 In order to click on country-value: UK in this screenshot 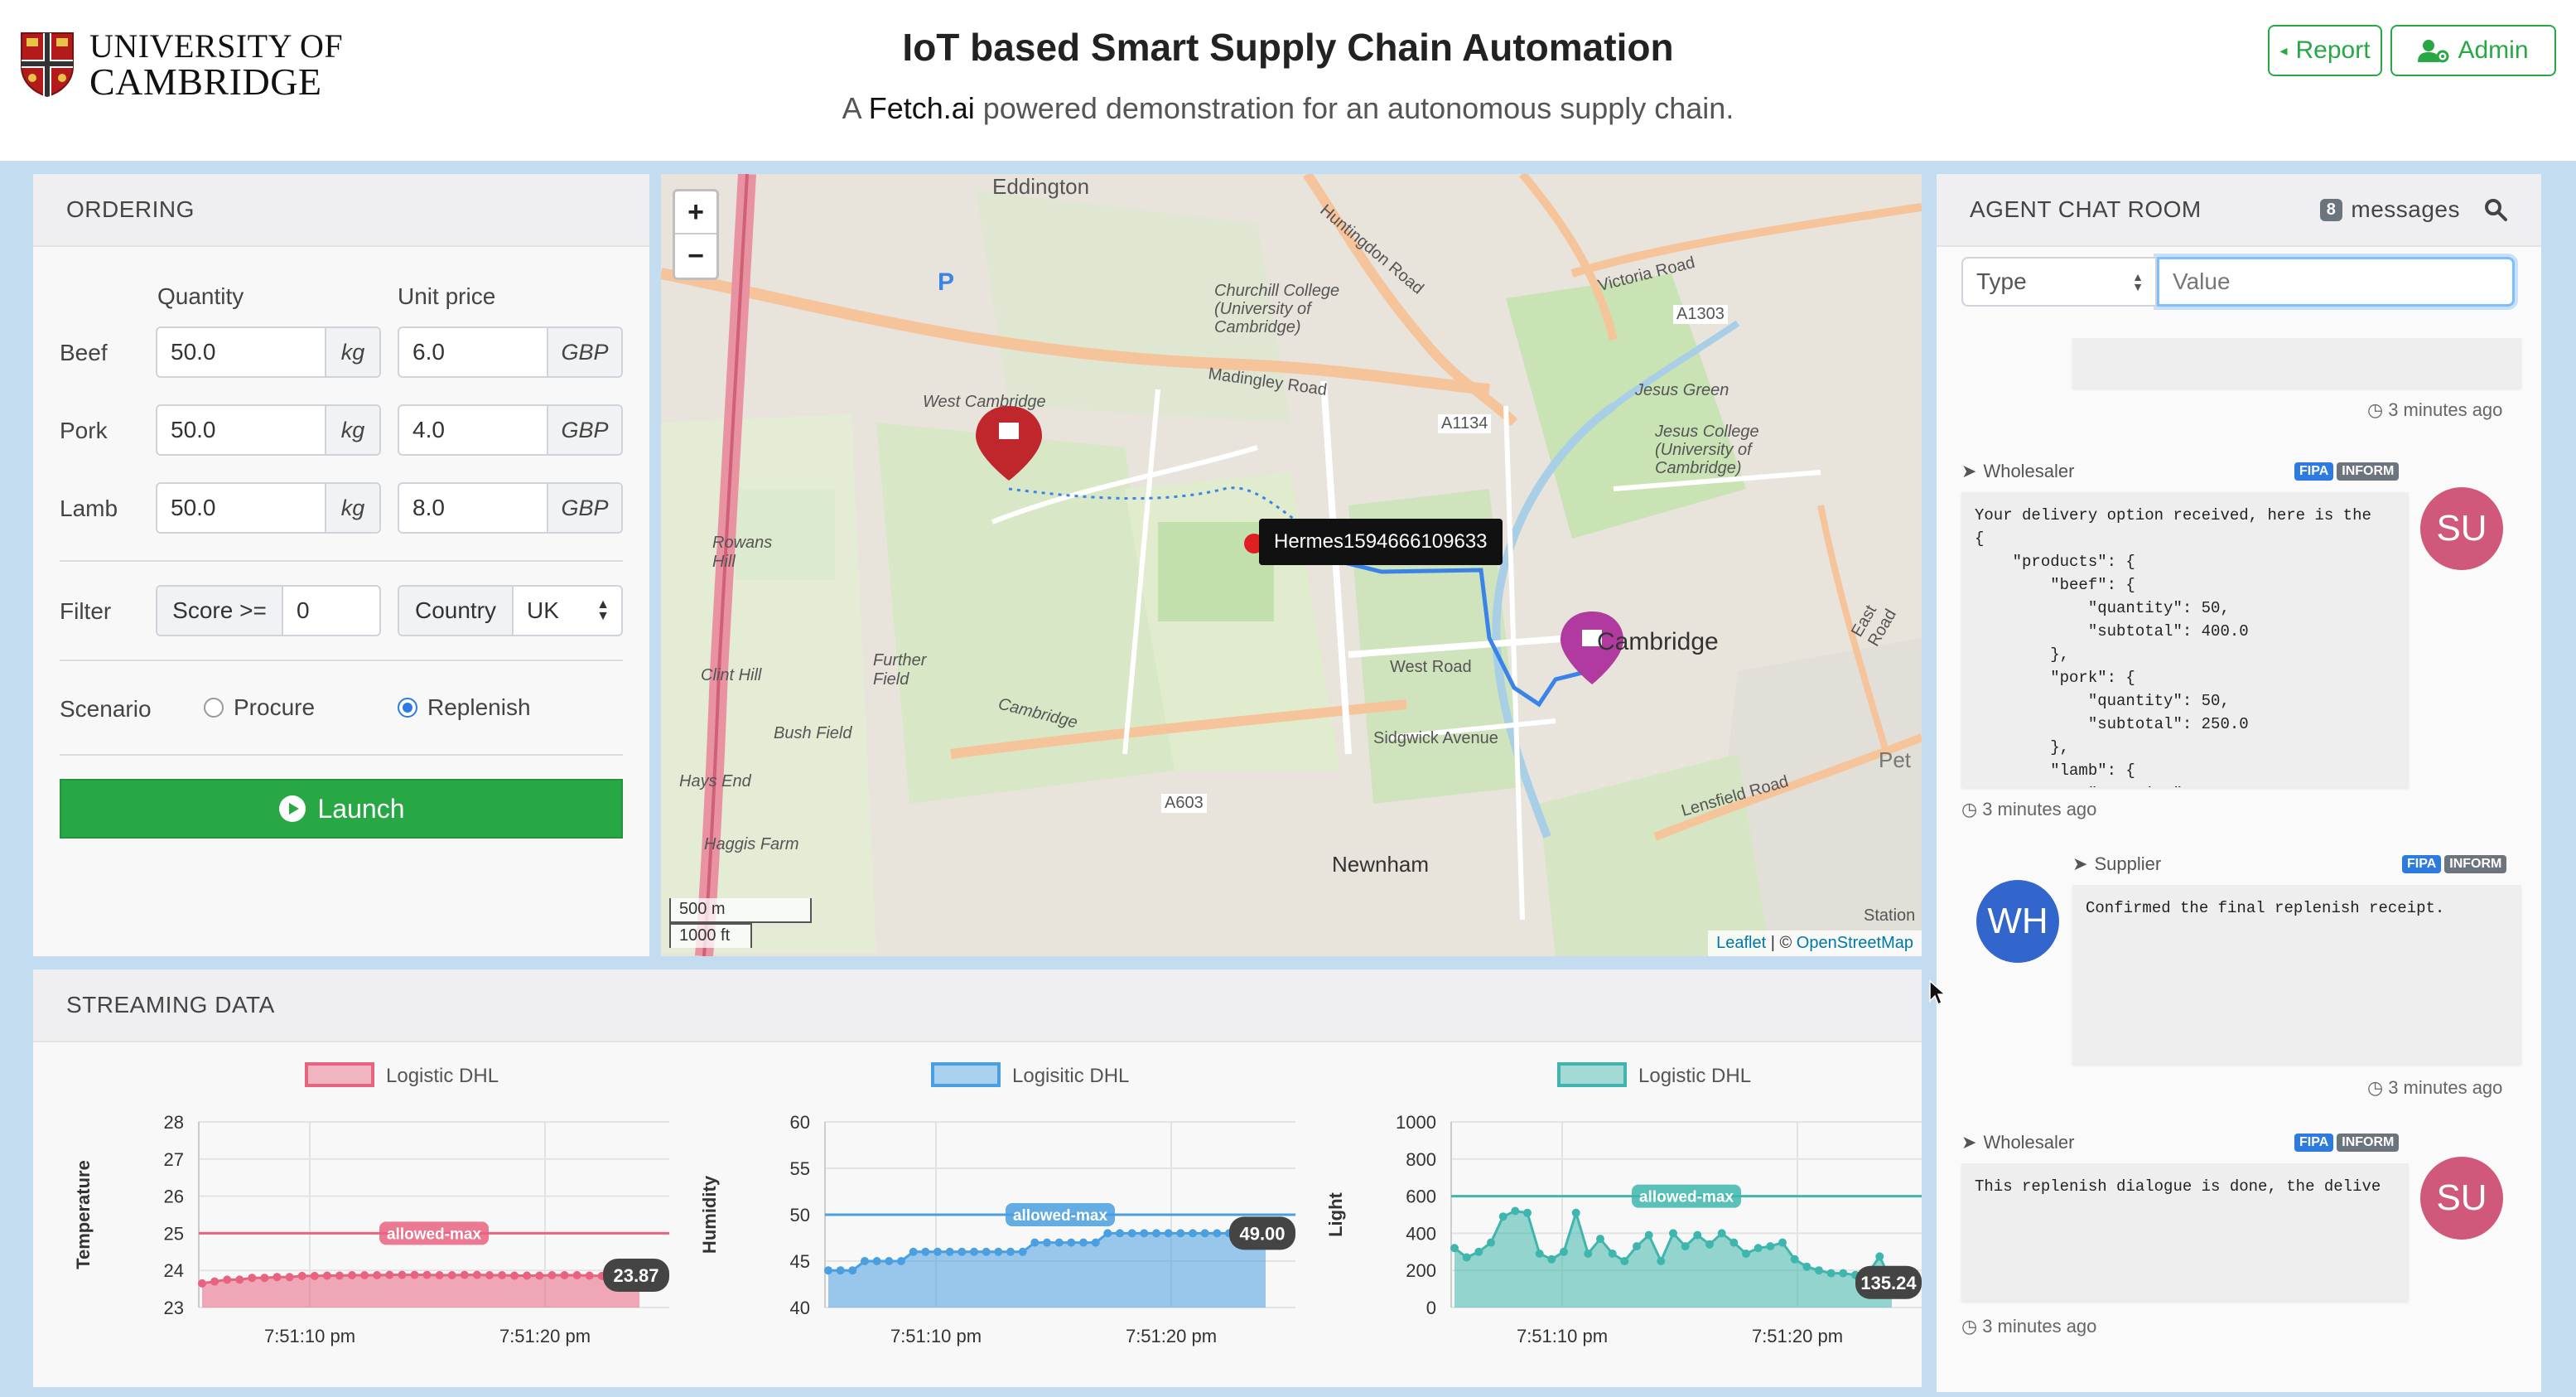, I will do `click(543, 610)`.